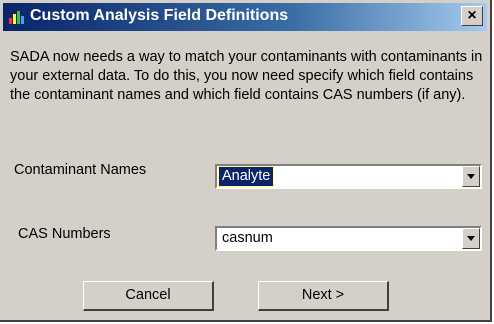  I want to click on close-button: ×, so click(472, 16).